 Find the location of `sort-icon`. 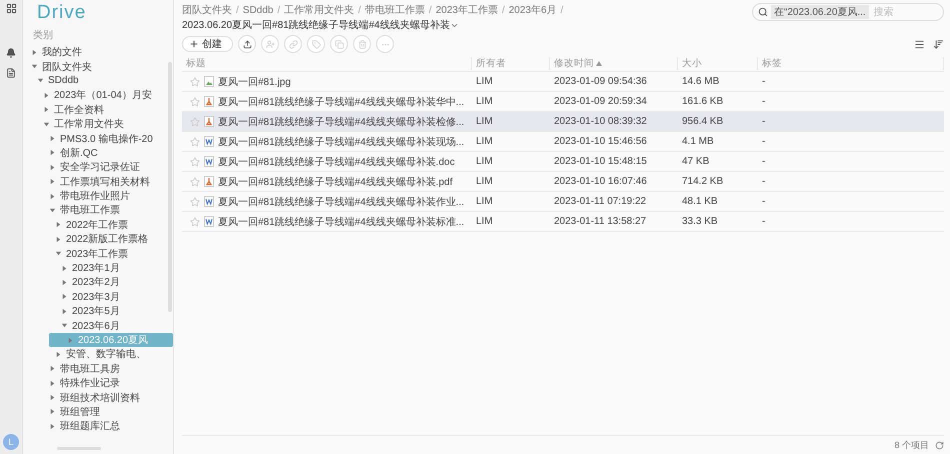

sort-icon is located at coordinates (938, 44).